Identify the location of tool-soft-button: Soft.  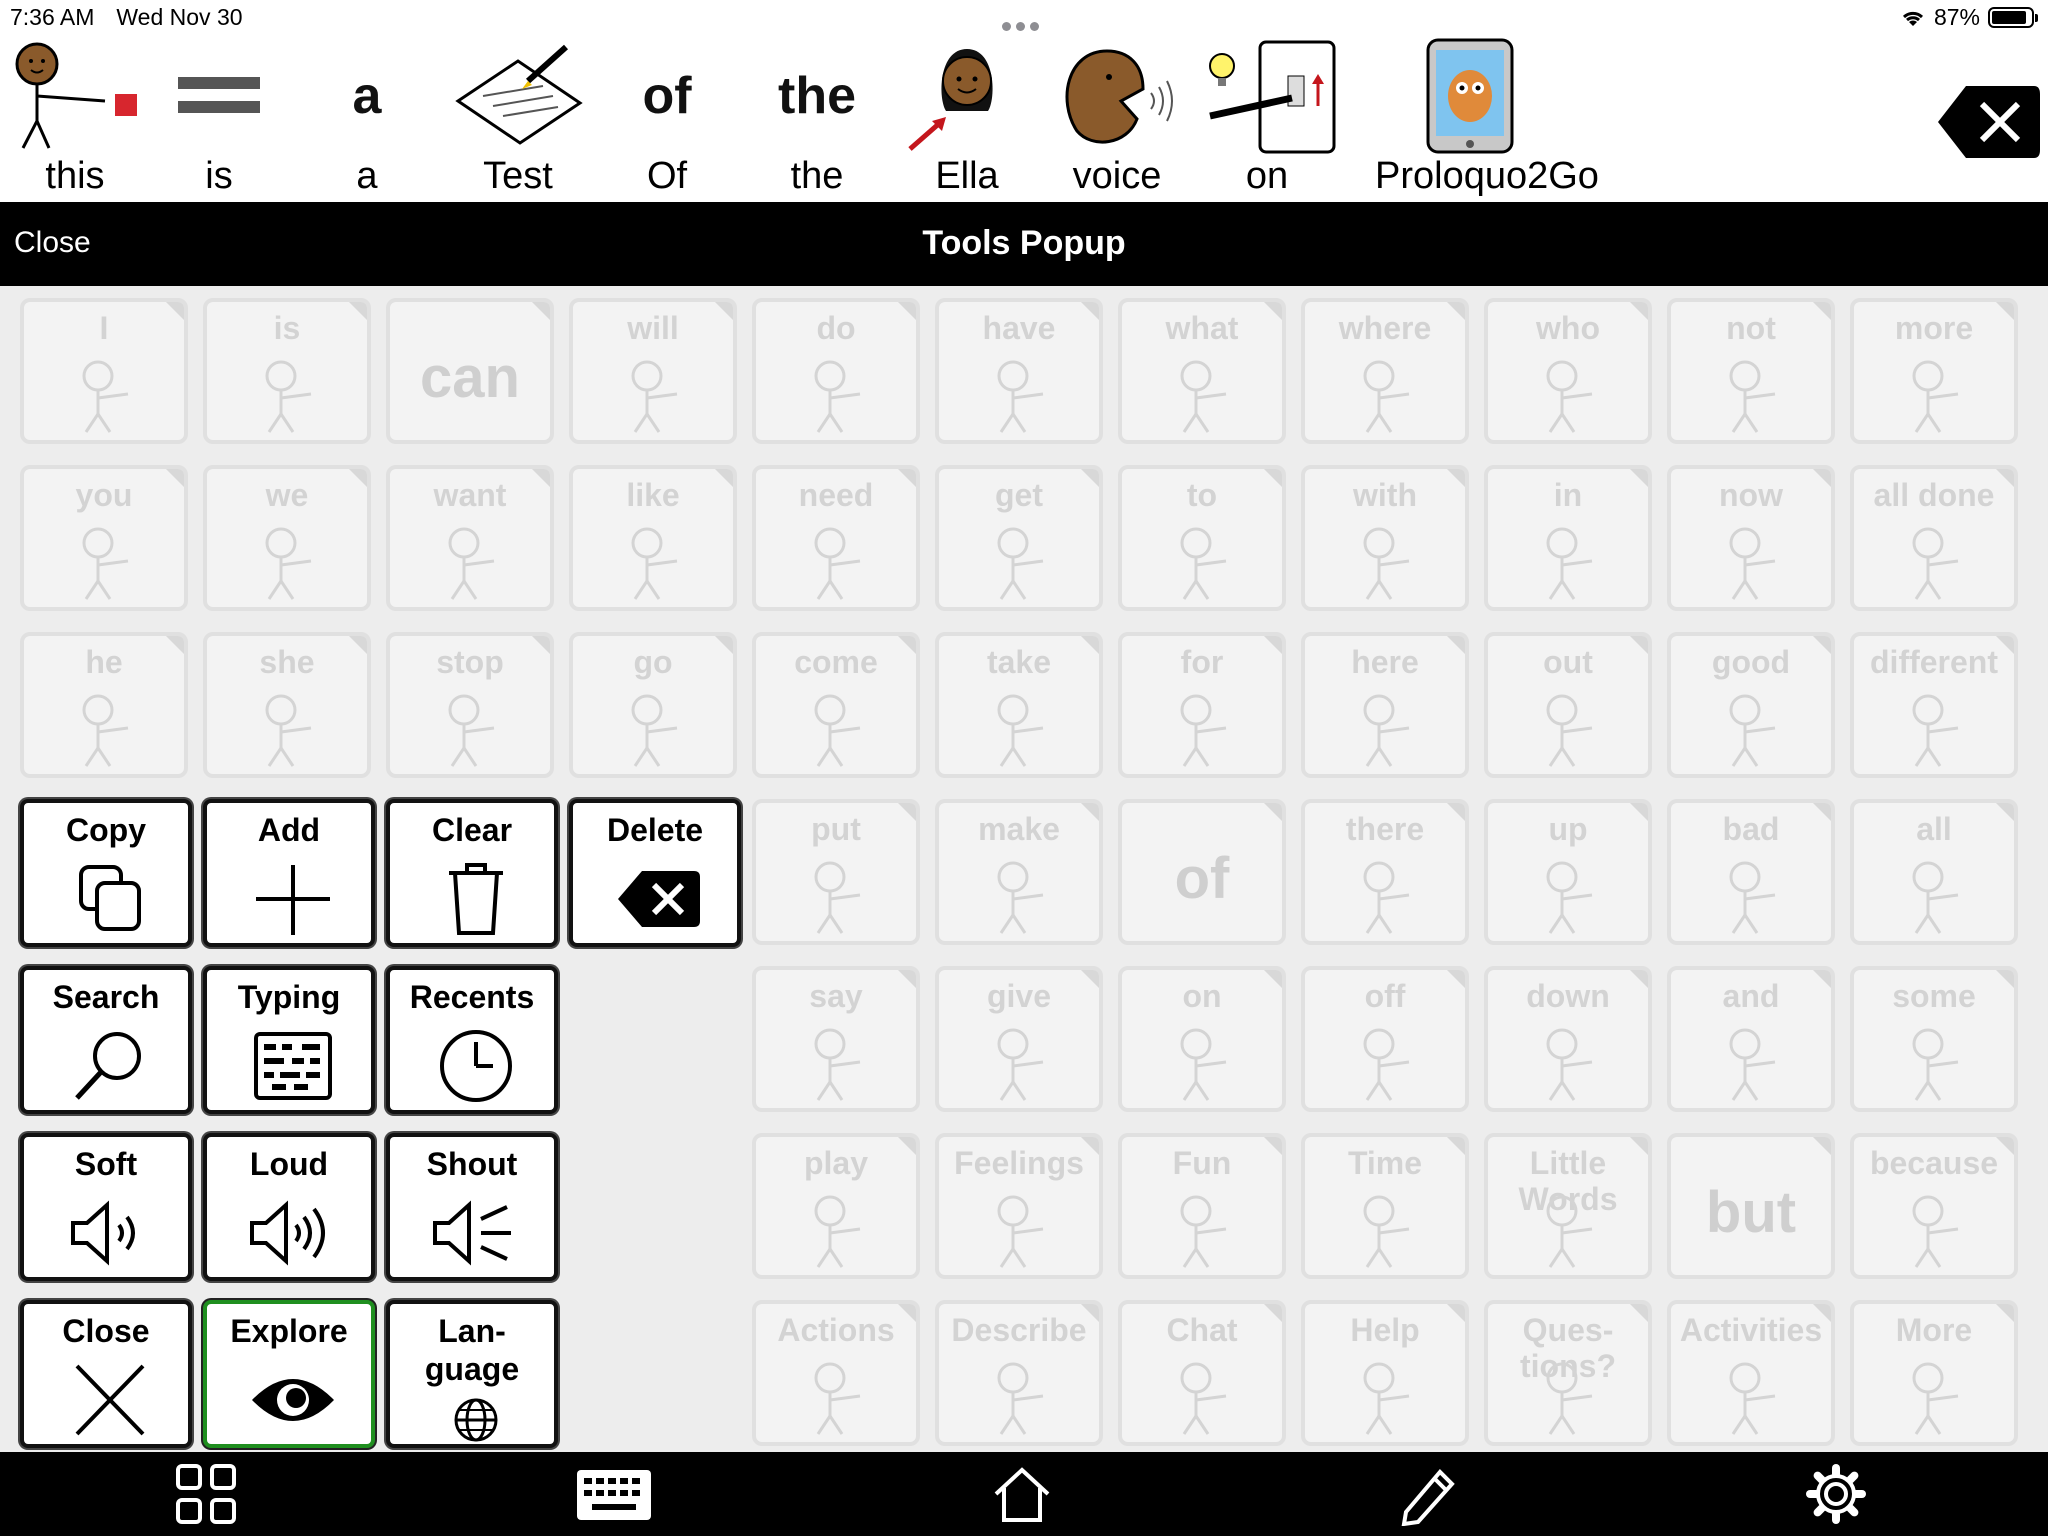
(106, 1207).